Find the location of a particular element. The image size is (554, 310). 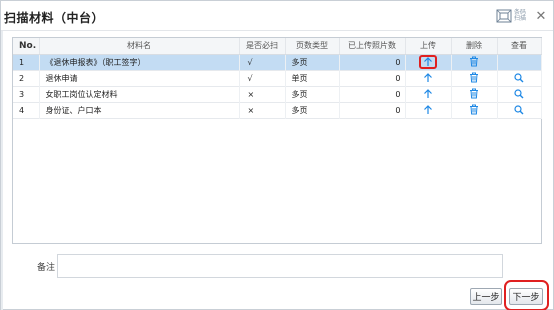

col-header-name: 材料名 is located at coordinates (139, 46).